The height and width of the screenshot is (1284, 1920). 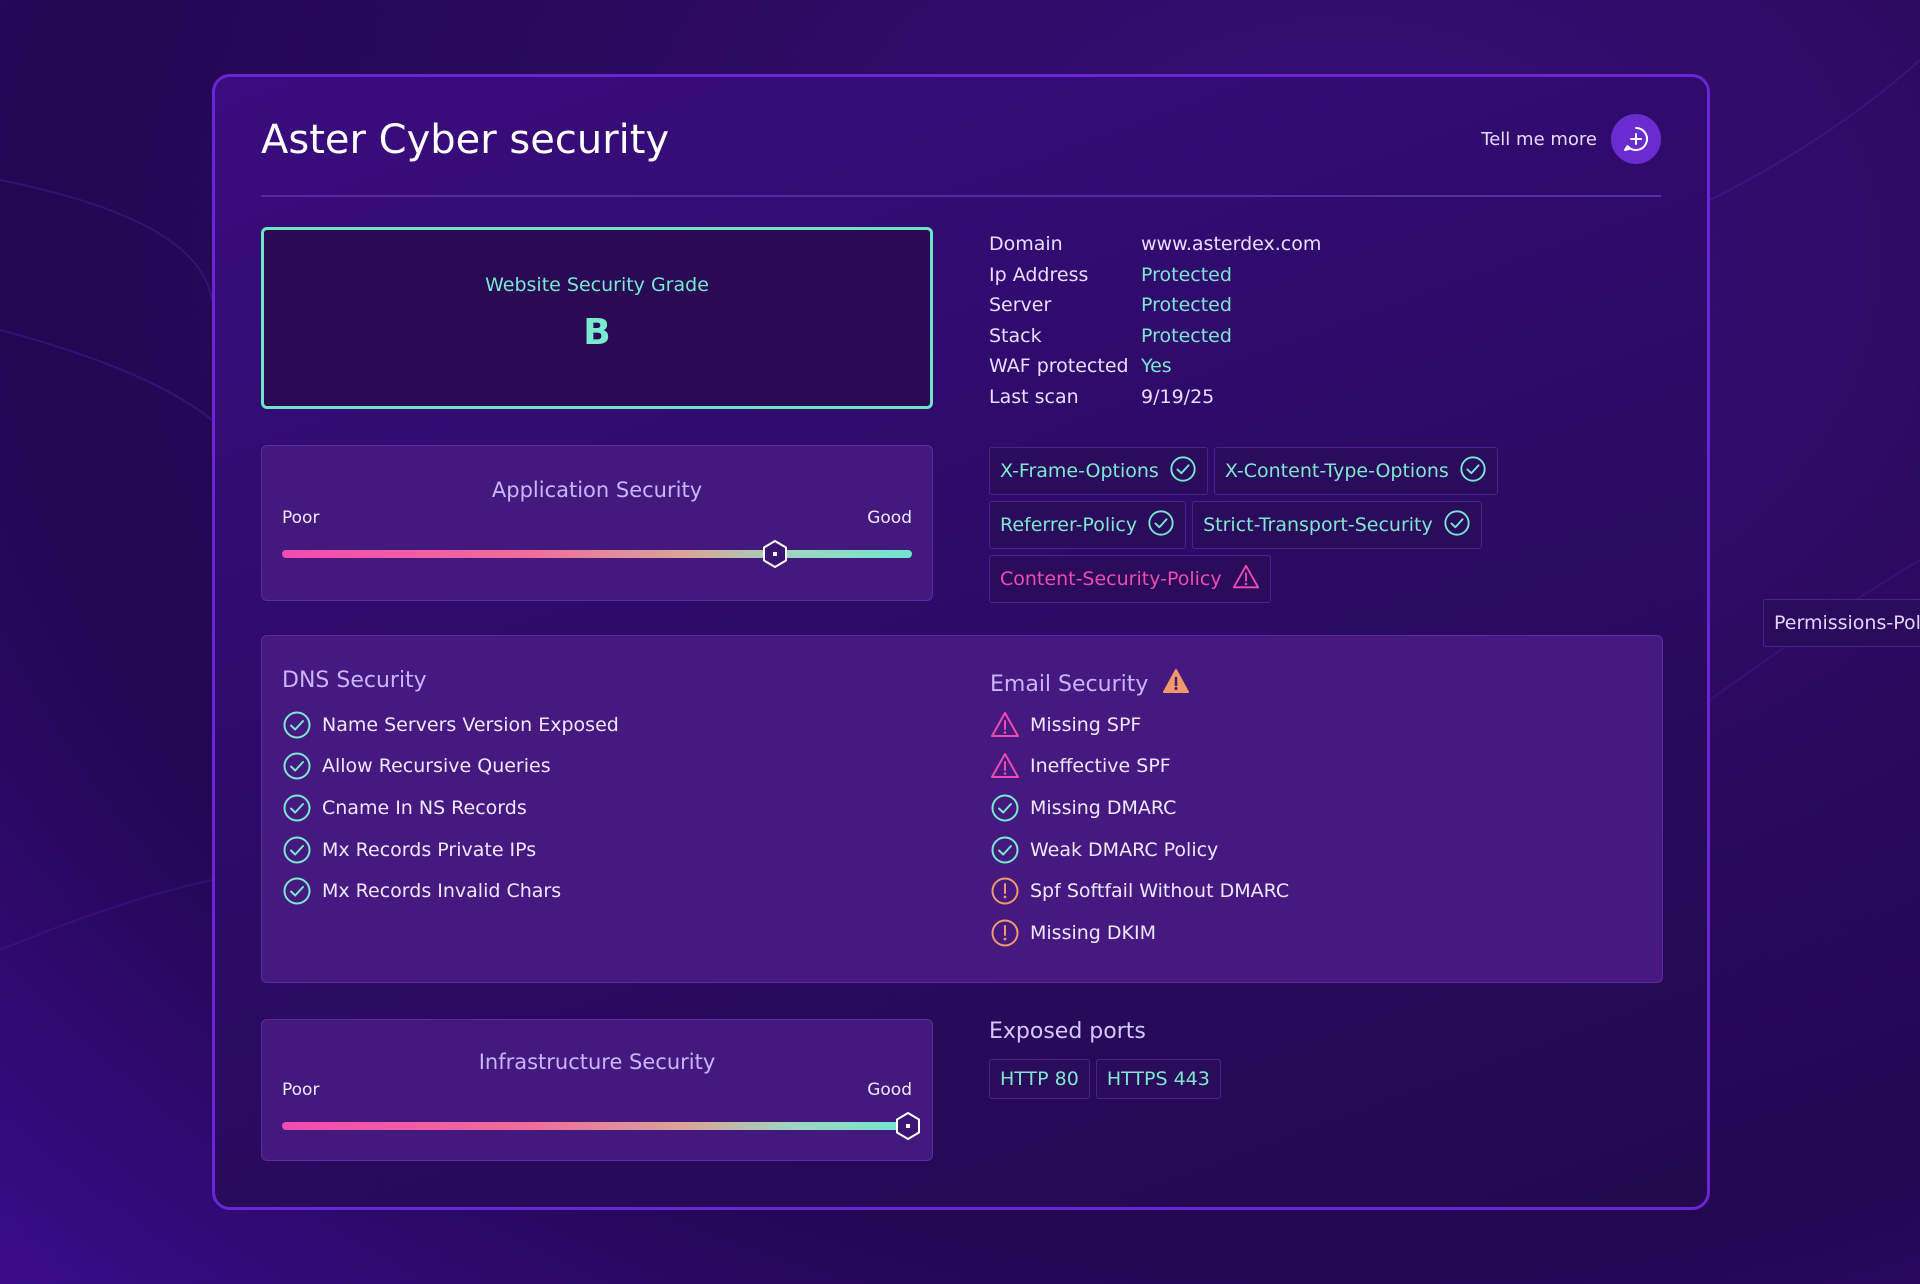 I want to click on header-tag-referrer-policy: Referrer-Policy, so click(x=1088, y=525).